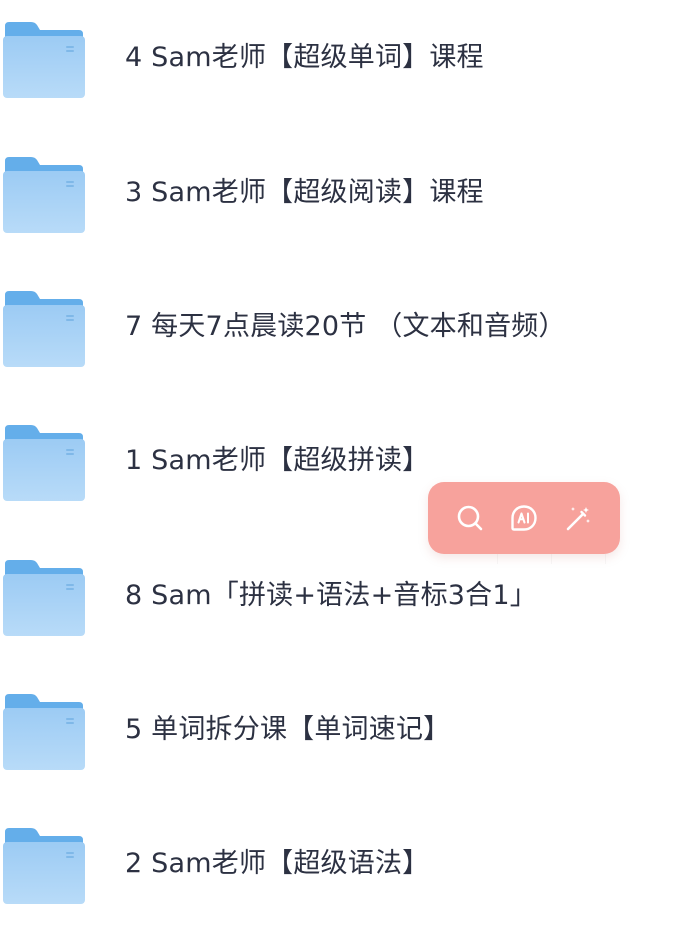 The width and height of the screenshot is (685, 947). I want to click on ai-assistant-button, so click(524, 518).